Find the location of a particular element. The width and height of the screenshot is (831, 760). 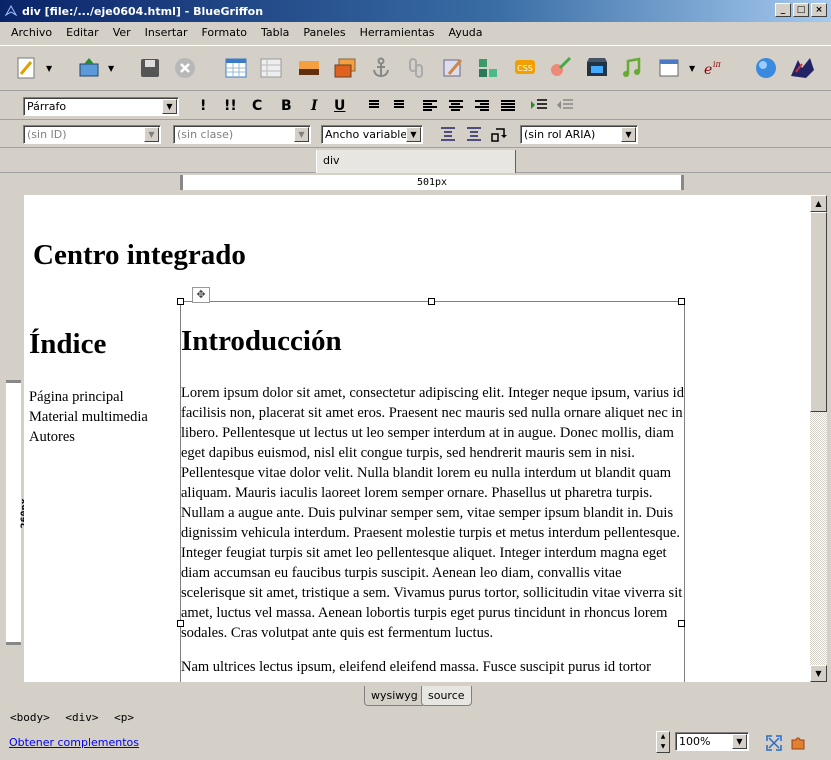

close-button: × is located at coordinates (819, 10).